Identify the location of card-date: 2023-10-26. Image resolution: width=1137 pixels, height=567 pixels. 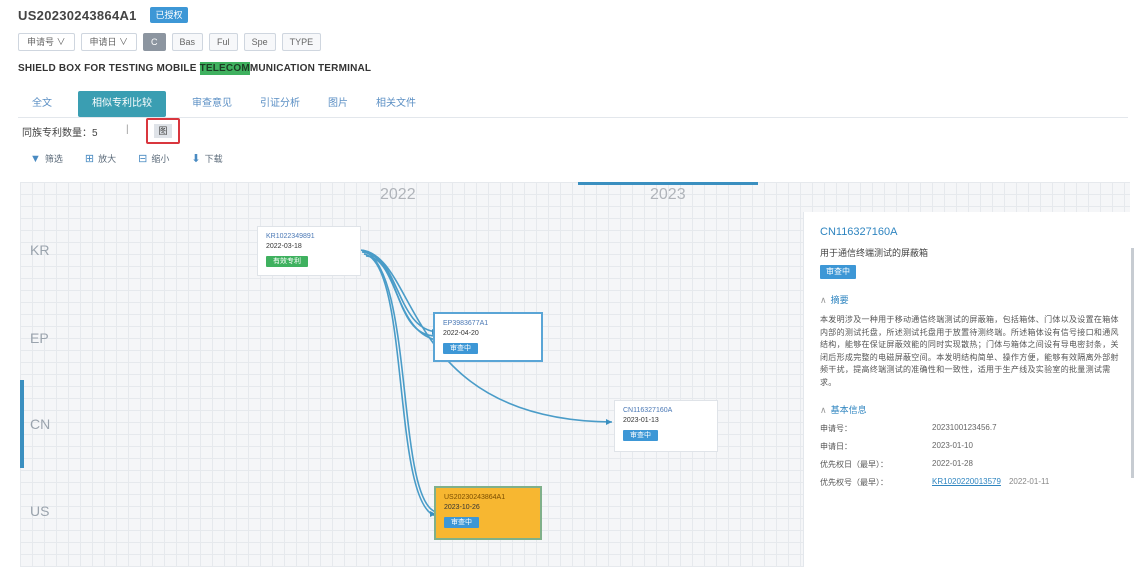
(462, 507).